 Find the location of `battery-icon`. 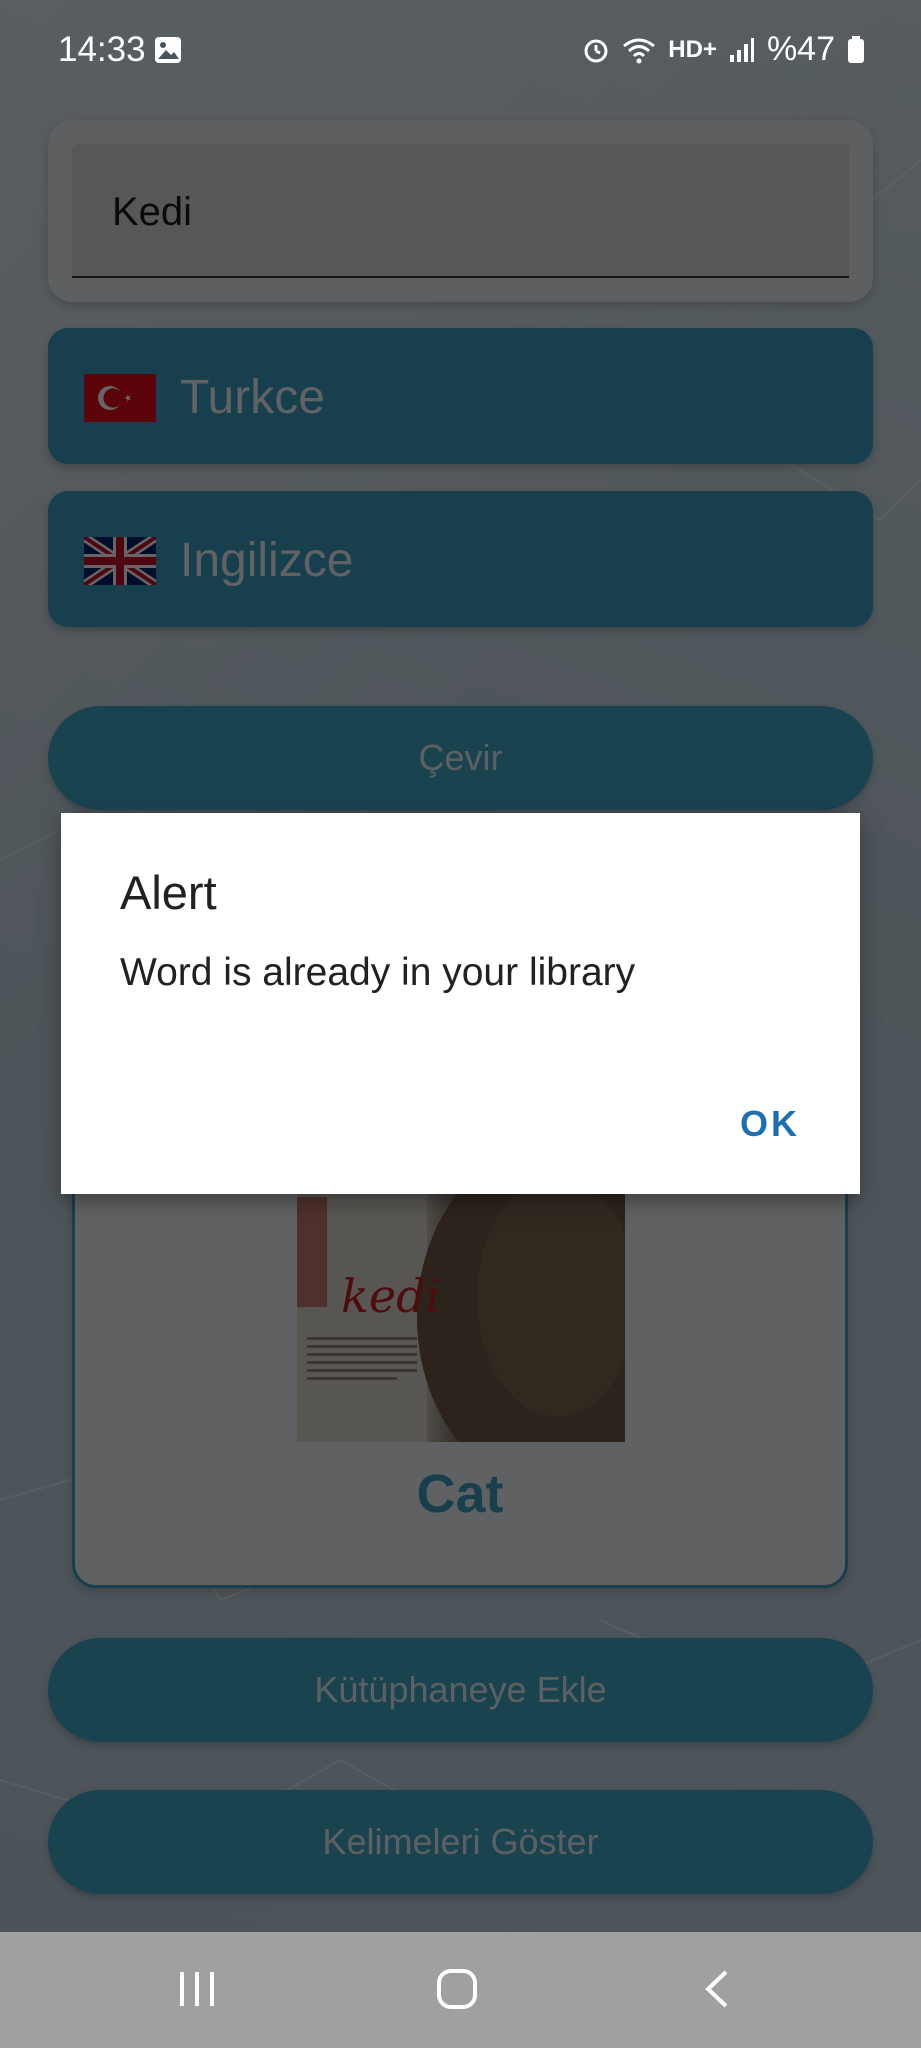

battery-icon is located at coordinates (856, 49).